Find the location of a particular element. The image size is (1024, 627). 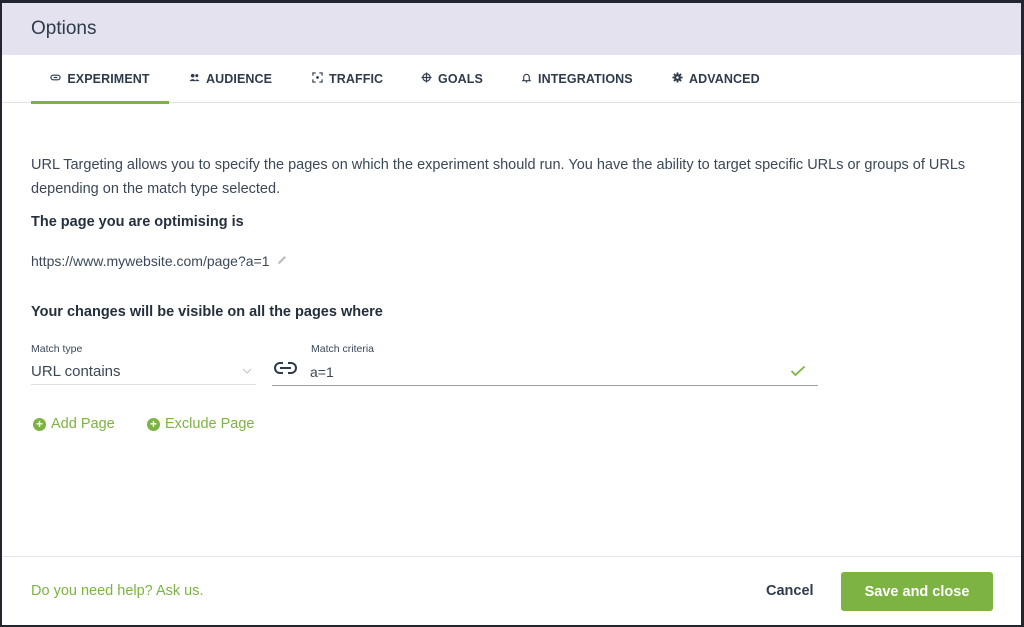

match-type-select: URL contains is located at coordinates (143, 372).